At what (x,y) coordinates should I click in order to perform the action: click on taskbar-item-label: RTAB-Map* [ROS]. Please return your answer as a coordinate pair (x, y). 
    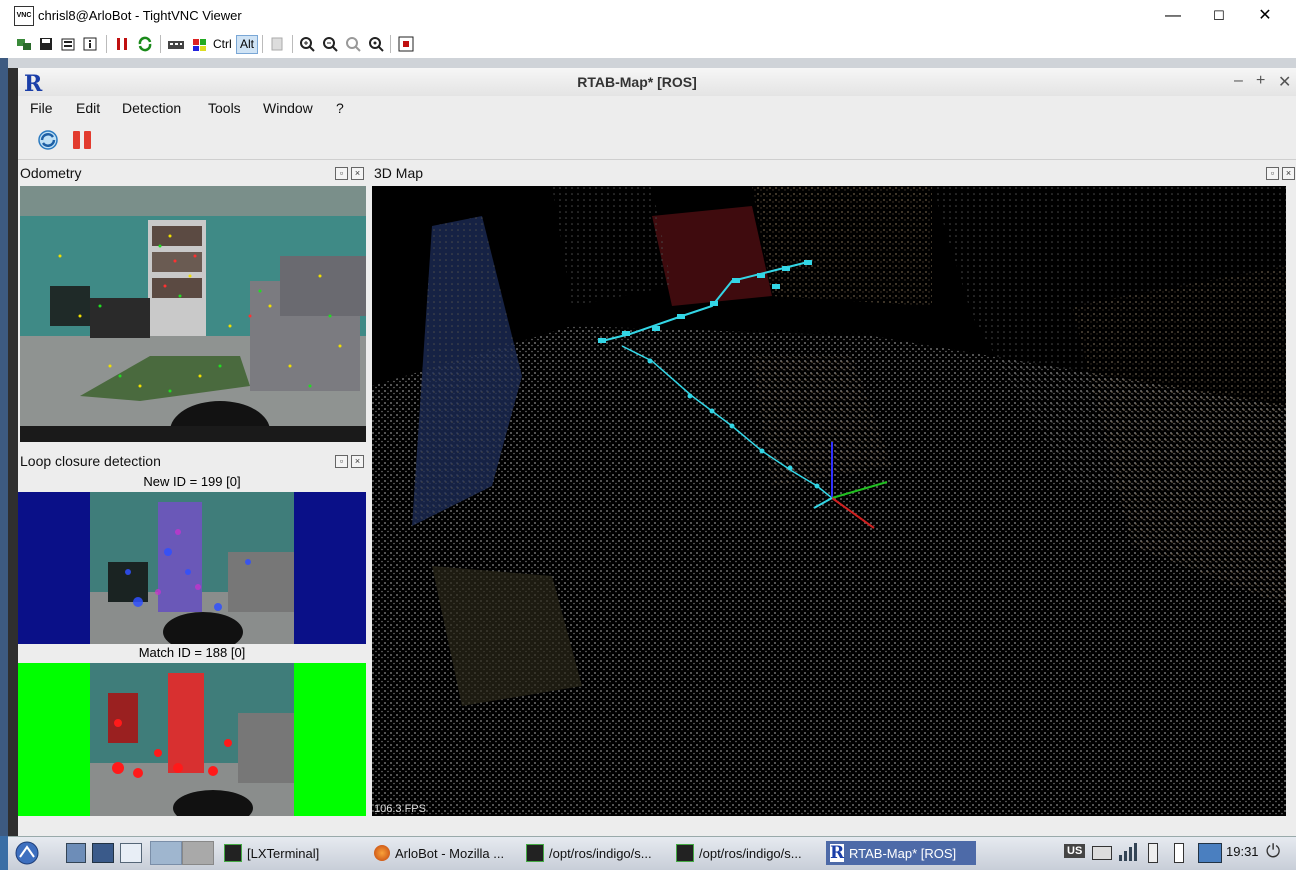
    Looking at the image, I should click on (903, 853).